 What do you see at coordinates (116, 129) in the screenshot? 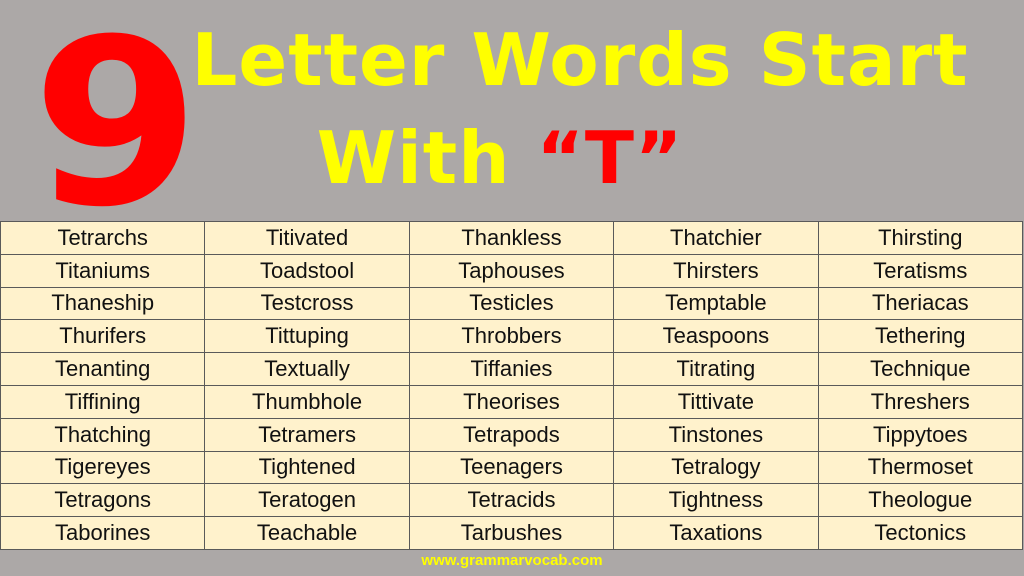
I see `number-nine: 9` at bounding box center [116, 129].